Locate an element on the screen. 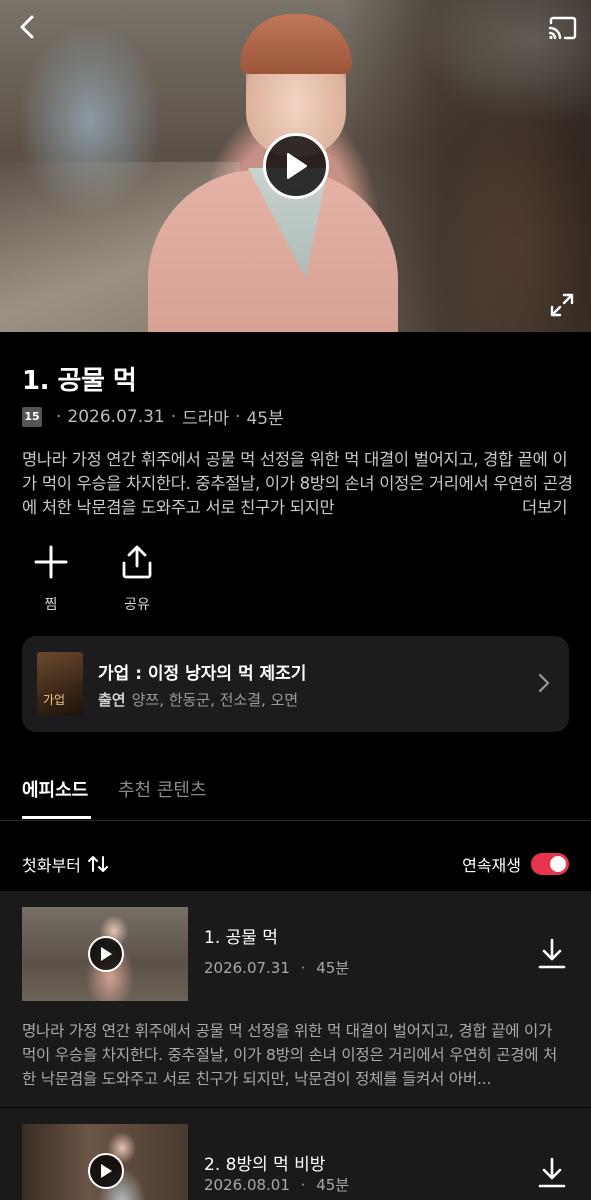  back-button is located at coordinates (27, 27).